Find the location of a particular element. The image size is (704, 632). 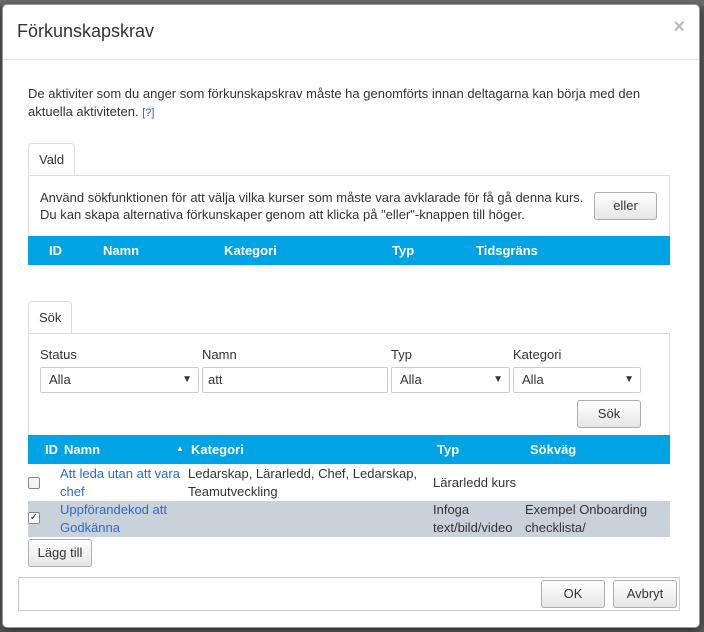

row-name-line1: Uppförandekod att is located at coordinates (113, 510).